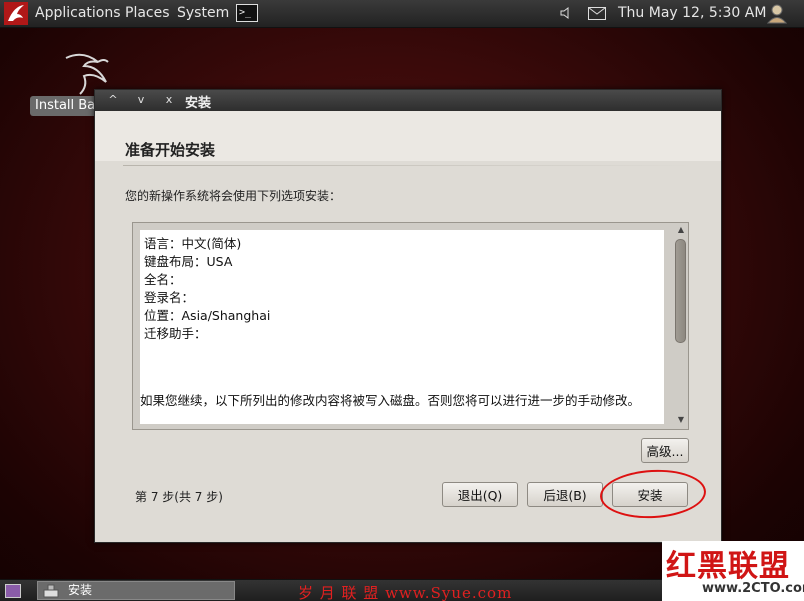  I want to click on watermark-logo-url: www.2CTO.com, so click(753, 588).